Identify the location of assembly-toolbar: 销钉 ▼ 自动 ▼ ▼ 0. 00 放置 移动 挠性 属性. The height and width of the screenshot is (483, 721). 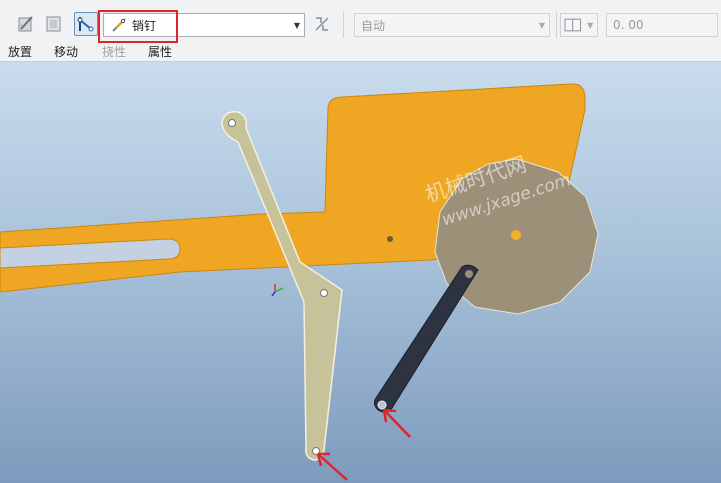
(360, 31).